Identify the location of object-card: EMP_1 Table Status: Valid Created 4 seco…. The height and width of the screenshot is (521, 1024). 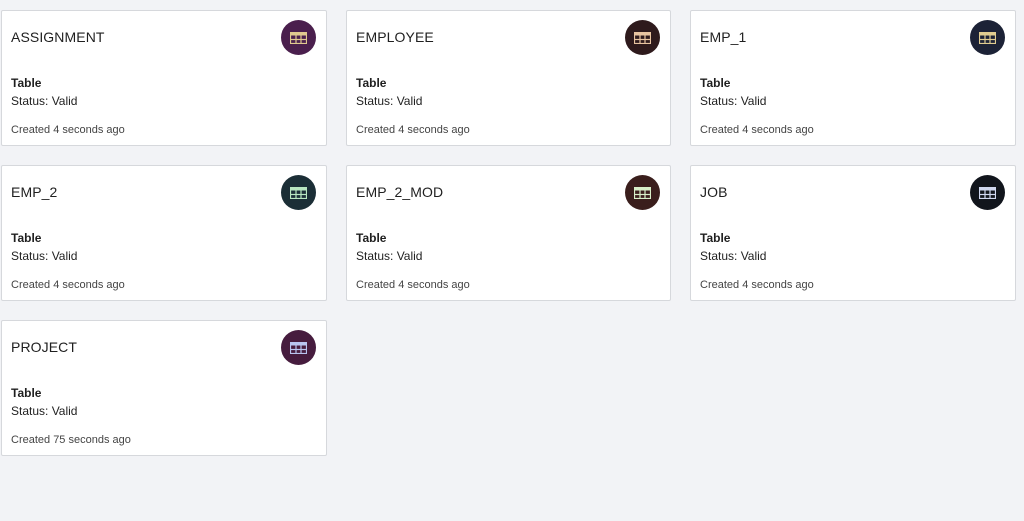
(853, 78).